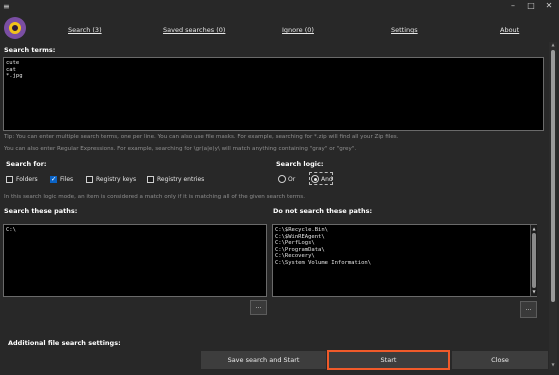 The width and height of the screenshot is (559, 375). I want to click on scroll-up-icon: ▲, so click(534, 228).